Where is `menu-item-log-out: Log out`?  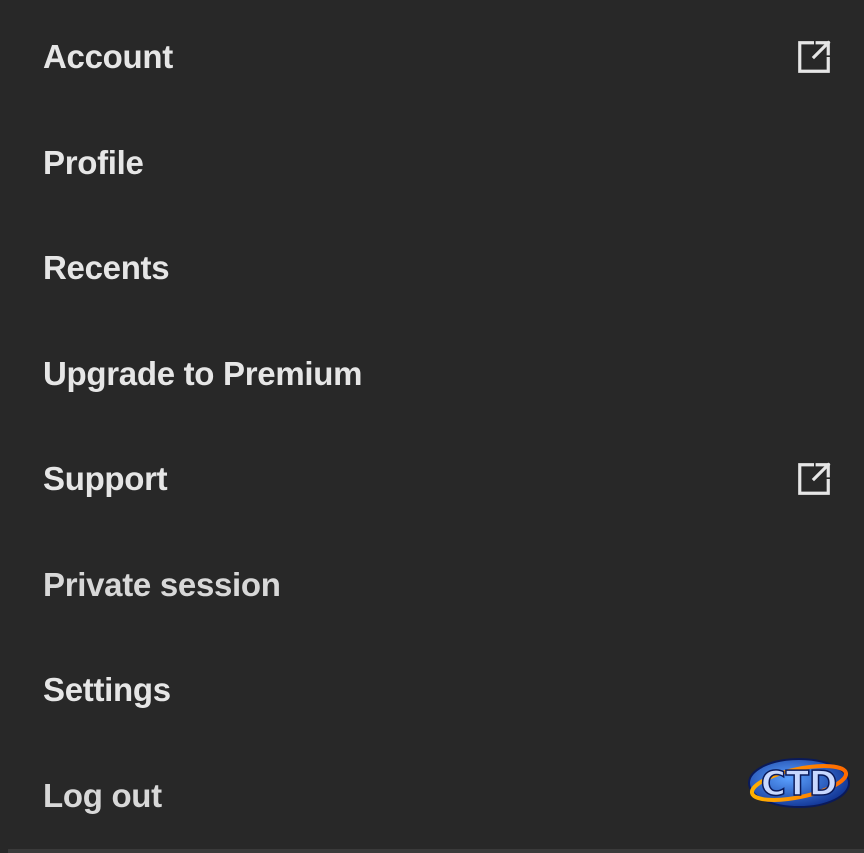 menu-item-log-out: Log out is located at coordinates (432, 796).